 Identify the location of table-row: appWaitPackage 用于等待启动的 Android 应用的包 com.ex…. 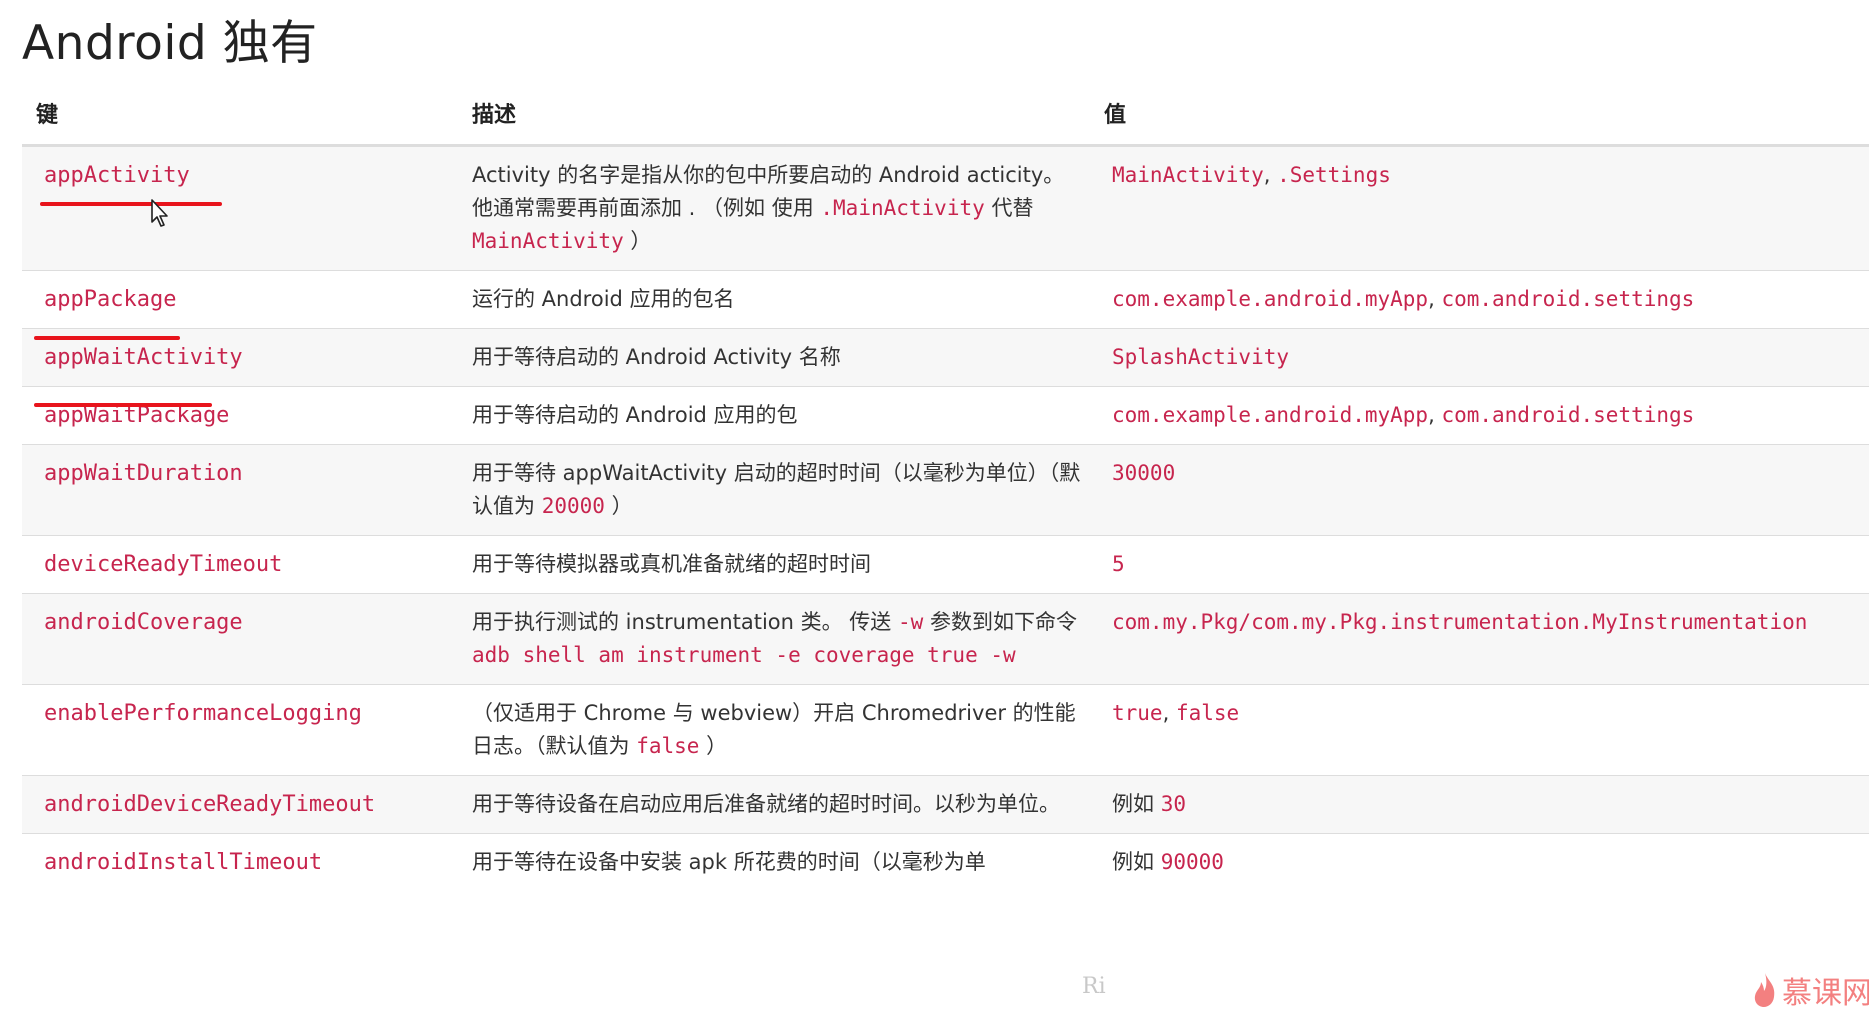
(945, 415).